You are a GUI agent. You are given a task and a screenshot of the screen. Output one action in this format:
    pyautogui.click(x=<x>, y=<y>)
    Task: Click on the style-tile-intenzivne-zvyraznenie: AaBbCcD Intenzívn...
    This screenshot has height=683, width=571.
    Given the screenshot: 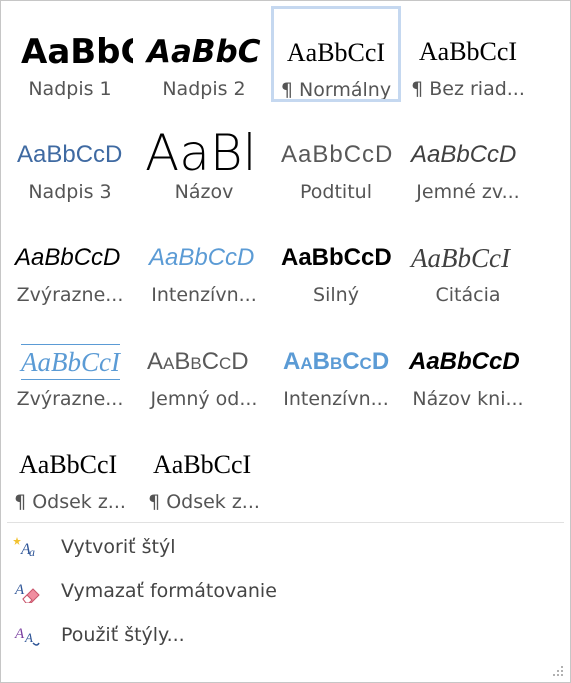 What is the action you would take?
    pyautogui.click(x=204, y=260)
    